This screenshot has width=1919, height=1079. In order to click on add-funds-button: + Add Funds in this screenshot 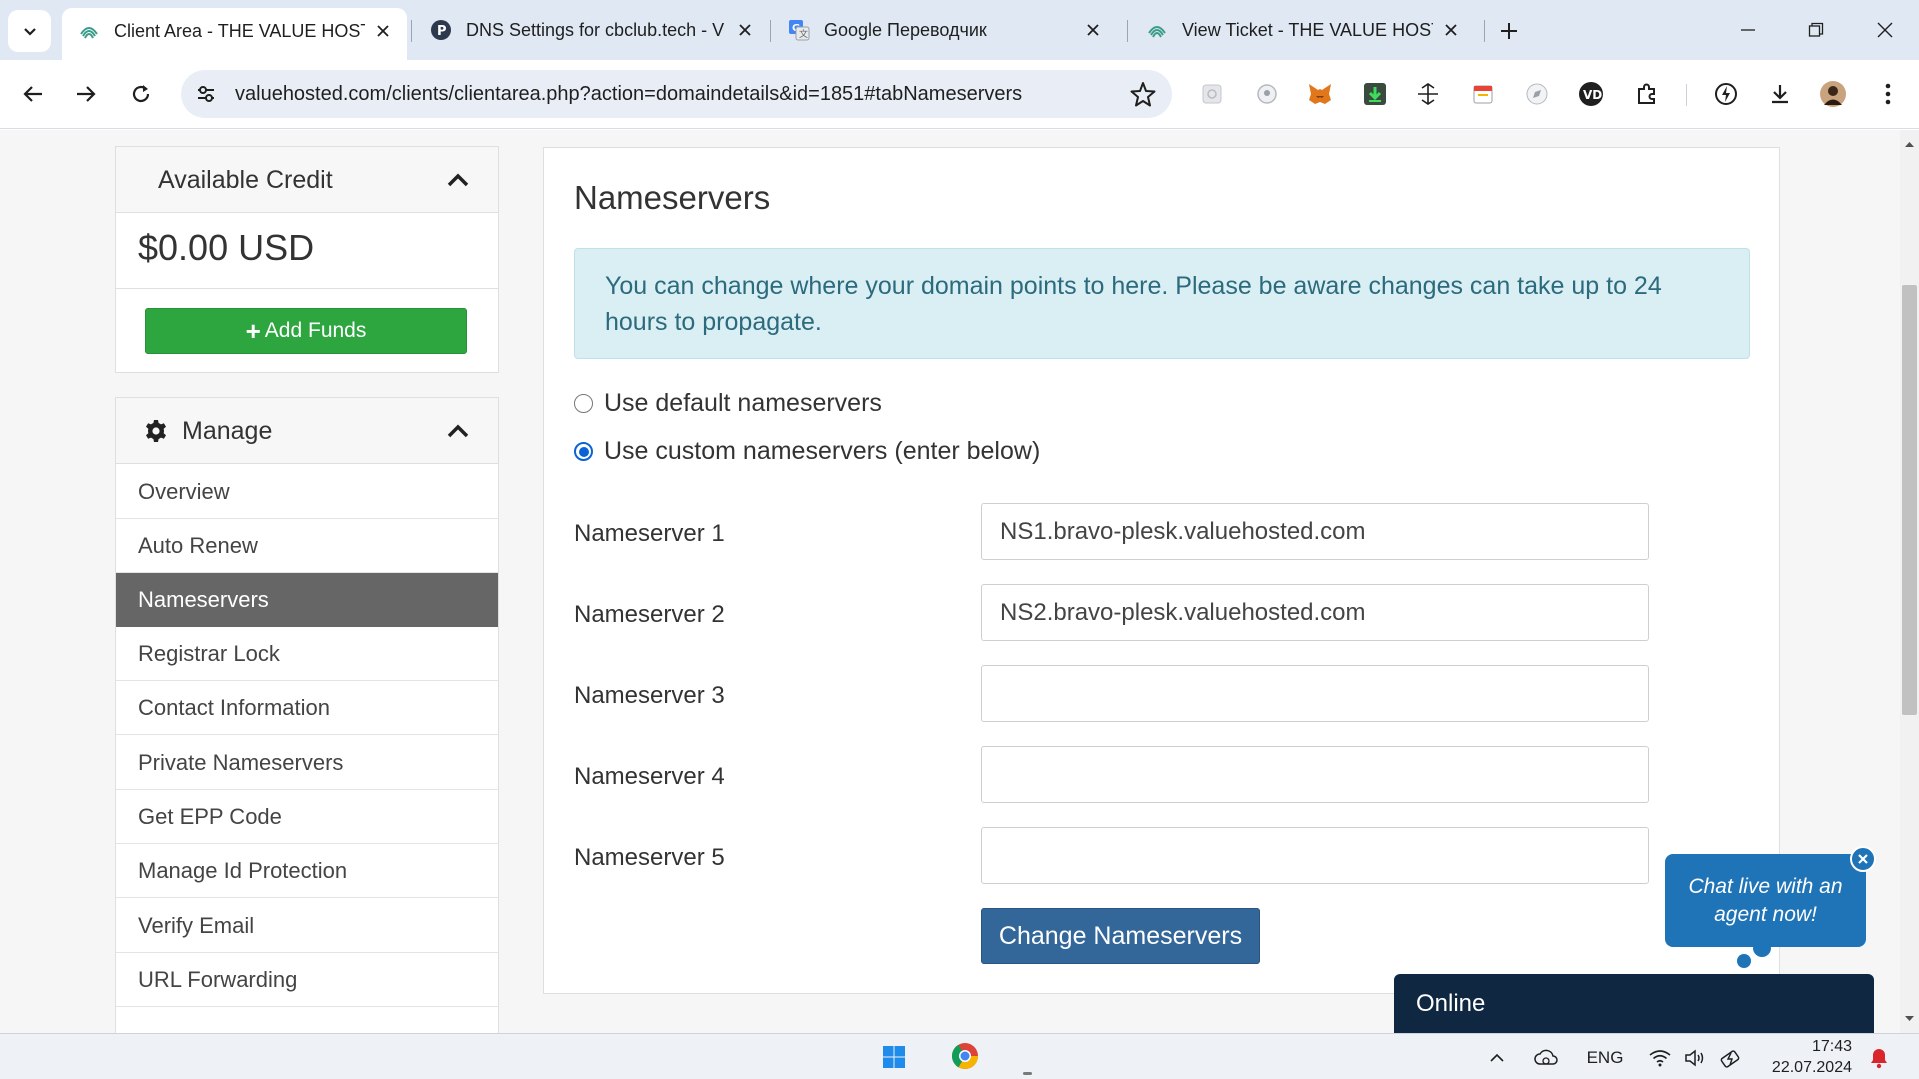, I will do `click(306, 331)`.